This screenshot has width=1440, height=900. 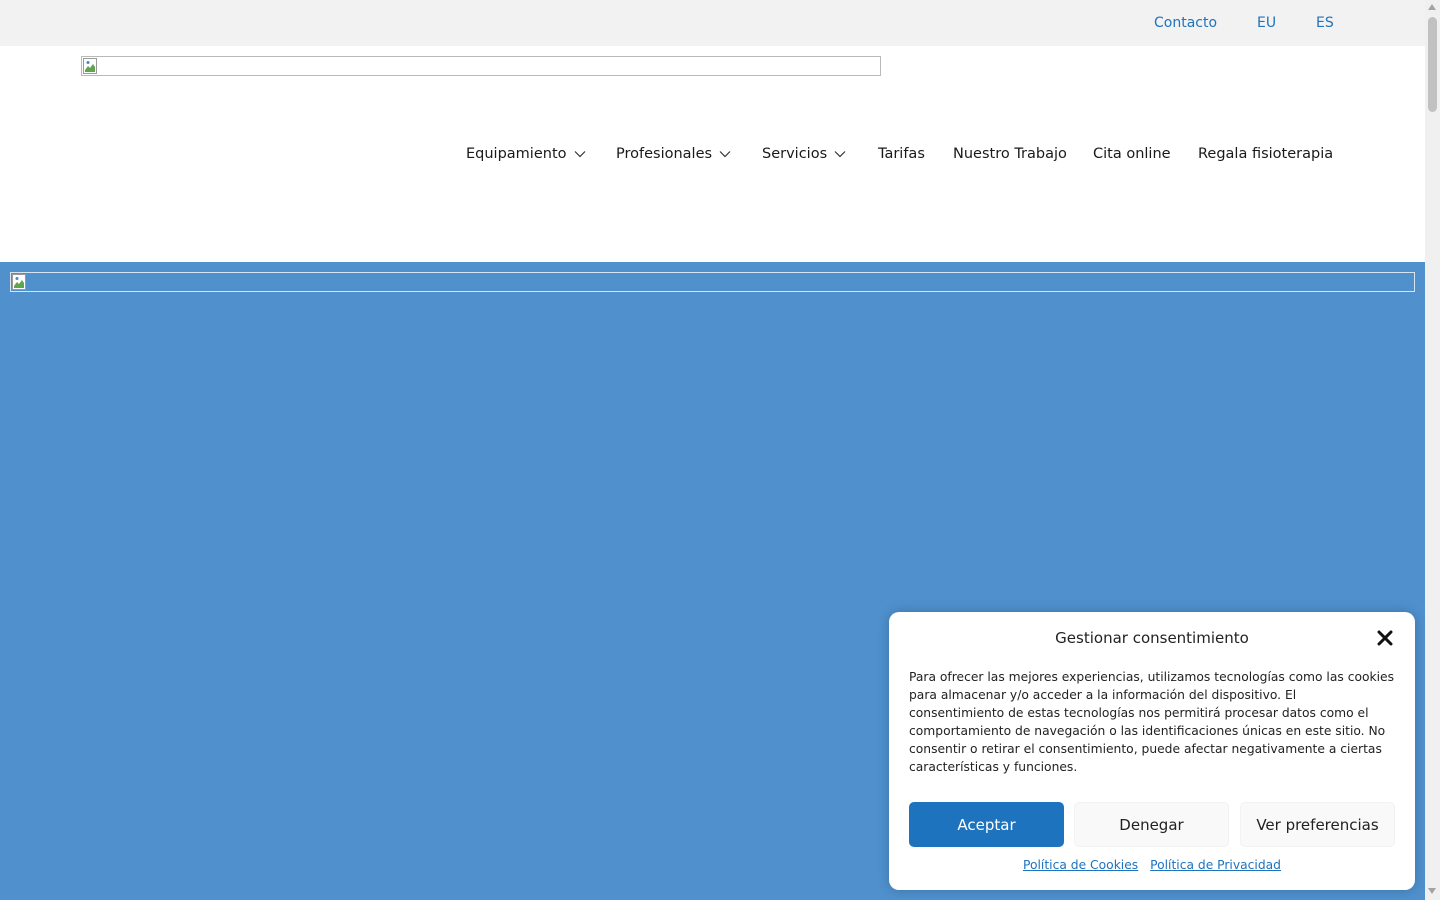 What do you see at coordinates (1317, 824) in the screenshot?
I see `view-preferences-button: Ver preferencias` at bounding box center [1317, 824].